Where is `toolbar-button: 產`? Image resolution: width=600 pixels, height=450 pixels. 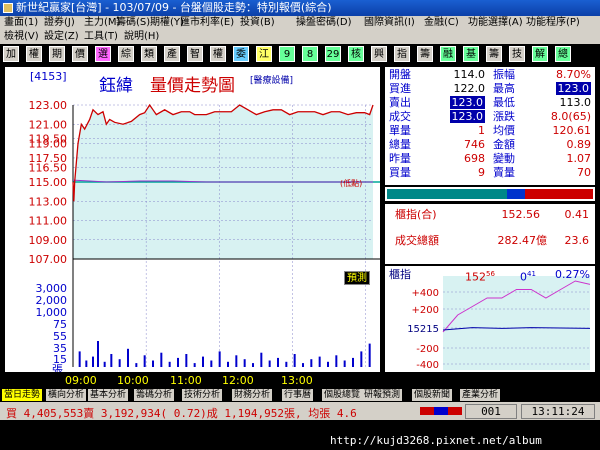
toolbar-button: 產 is located at coordinates (172, 54).